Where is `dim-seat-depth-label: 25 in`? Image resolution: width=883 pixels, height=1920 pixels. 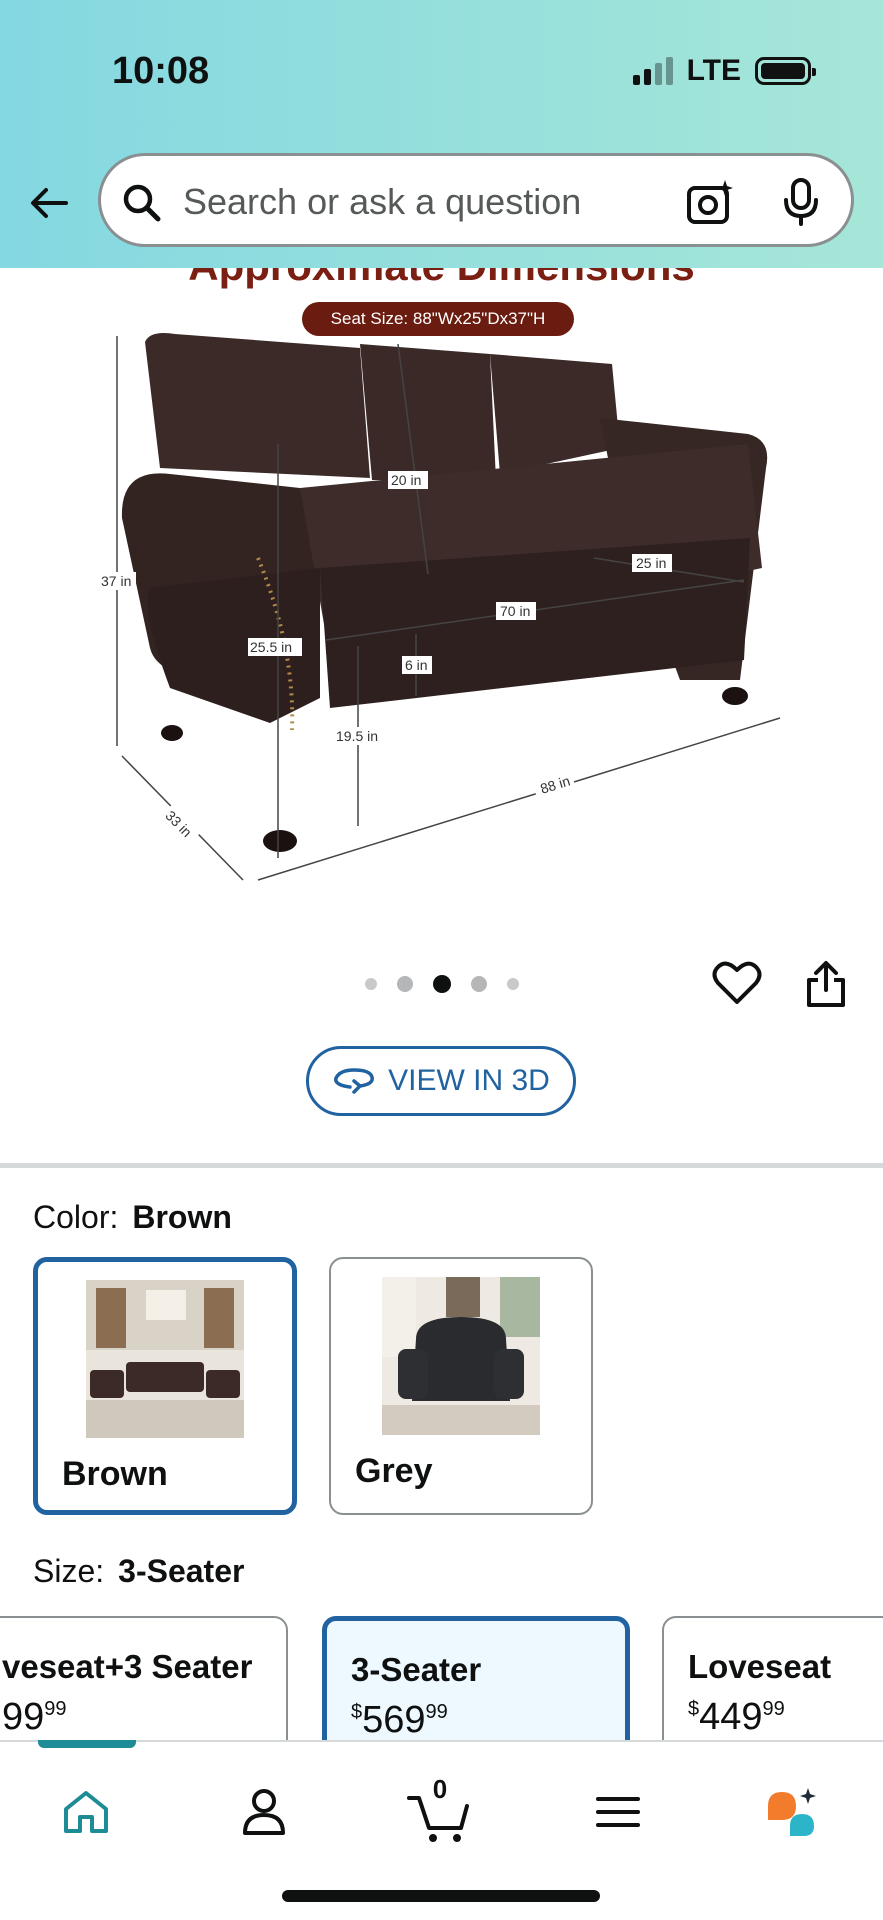 dim-seat-depth-label: 25 in is located at coordinates (651, 563).